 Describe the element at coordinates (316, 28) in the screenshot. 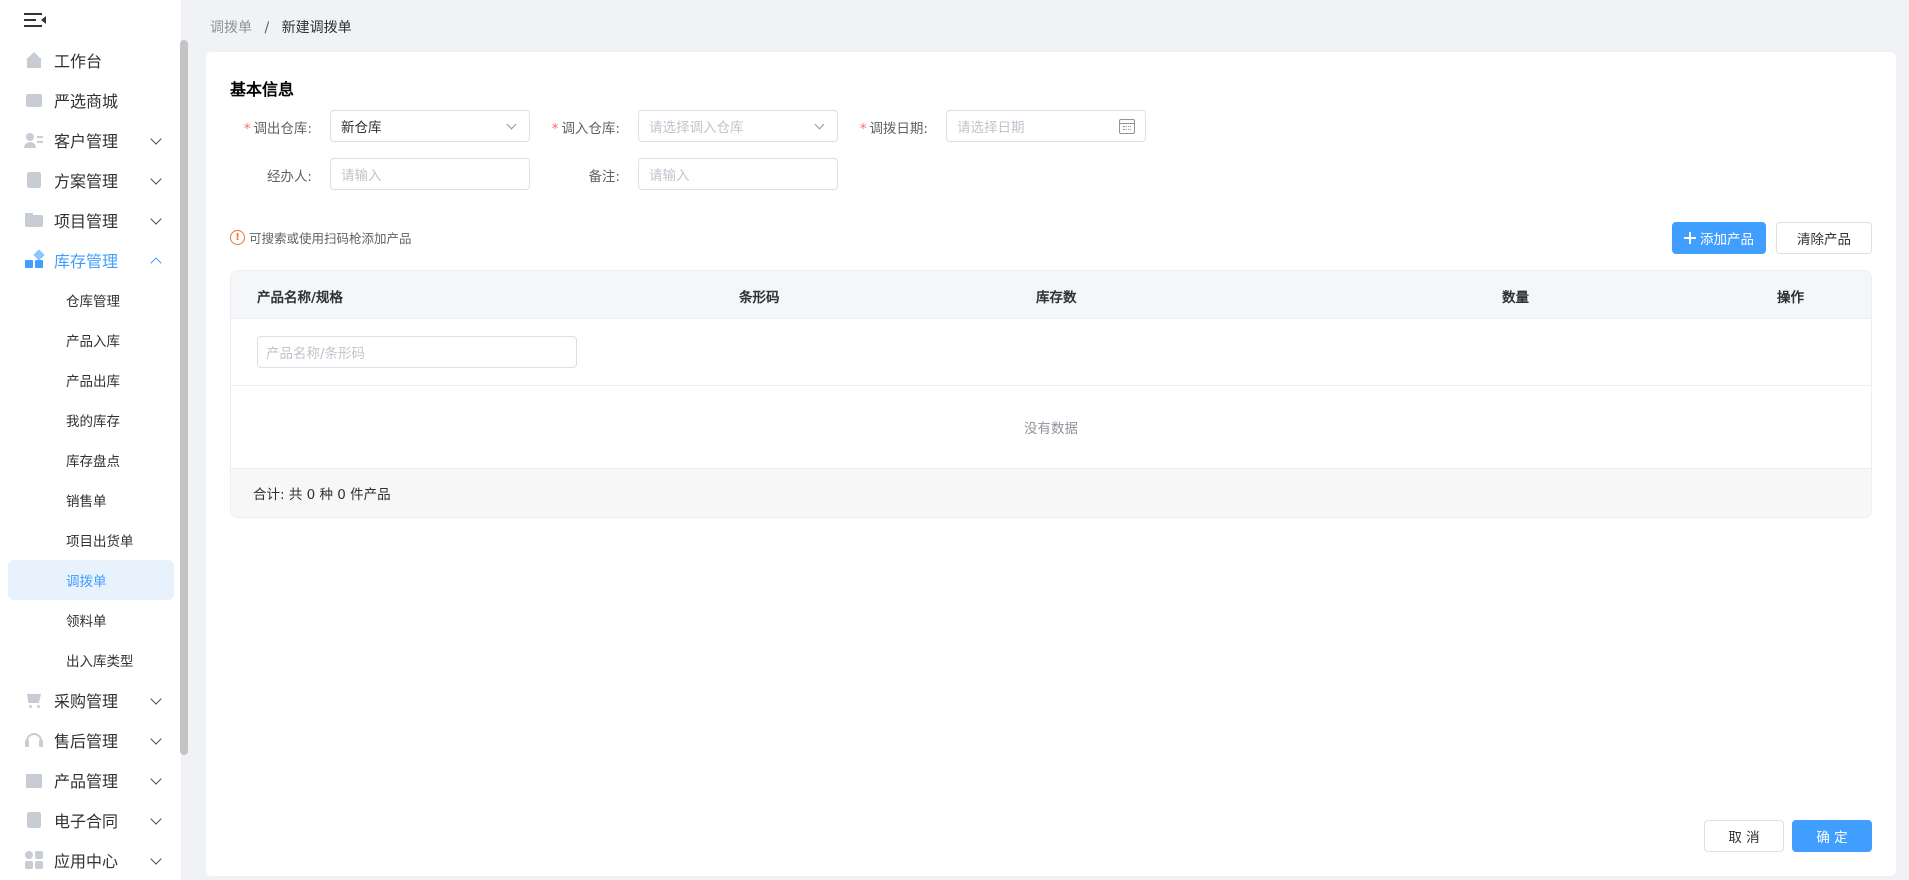

I see `breadcrumb-current: 新建调拨单` at that location.